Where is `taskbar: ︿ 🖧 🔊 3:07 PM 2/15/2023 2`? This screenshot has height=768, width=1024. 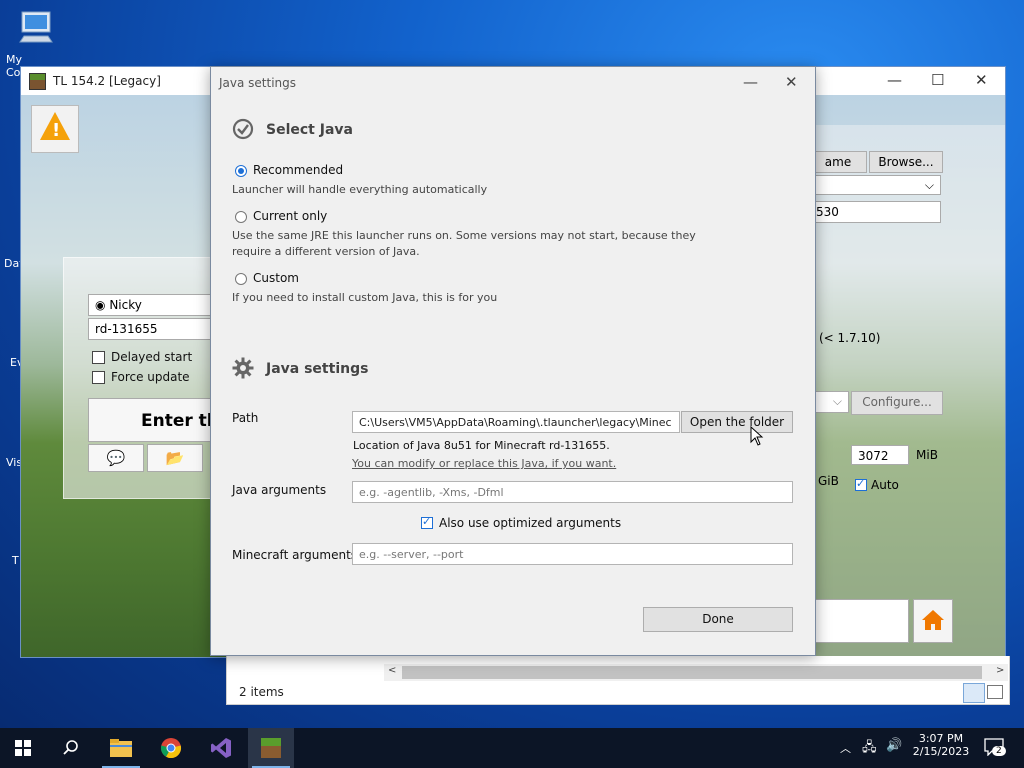 taskbar: ︿ 🖧 🔊 3:07 PM 2/15/2023 2 is located at coordinates (512, 748).